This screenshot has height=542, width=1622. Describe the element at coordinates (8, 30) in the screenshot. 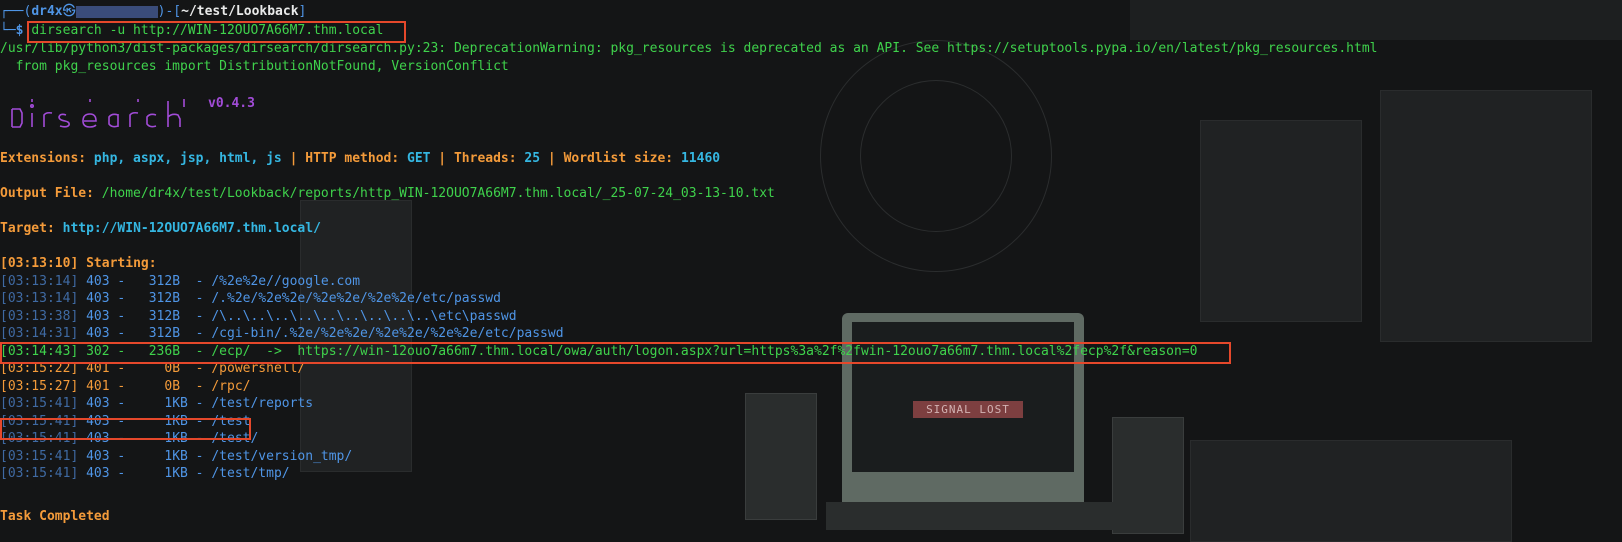

I see `prompt-corner-bottom: └─` at that location.